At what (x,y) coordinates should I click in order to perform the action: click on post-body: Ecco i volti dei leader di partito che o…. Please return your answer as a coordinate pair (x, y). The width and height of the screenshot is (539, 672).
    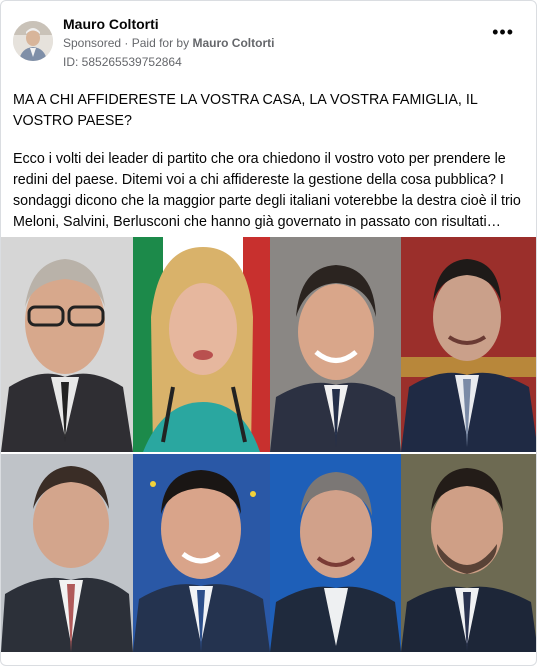
    Looking at the image, I should click on (267, 190).